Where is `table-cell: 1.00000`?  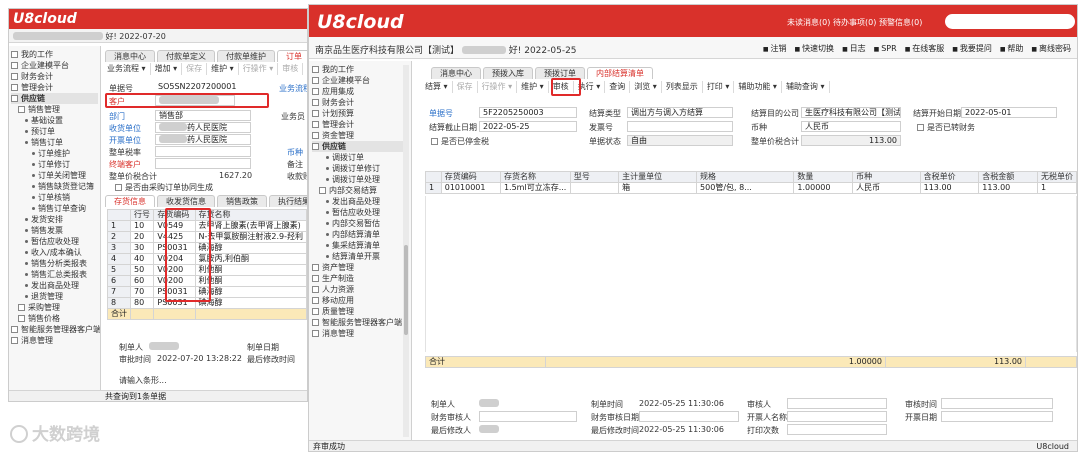
table-cell: 1.00000 is located at coordinates (823, 188).